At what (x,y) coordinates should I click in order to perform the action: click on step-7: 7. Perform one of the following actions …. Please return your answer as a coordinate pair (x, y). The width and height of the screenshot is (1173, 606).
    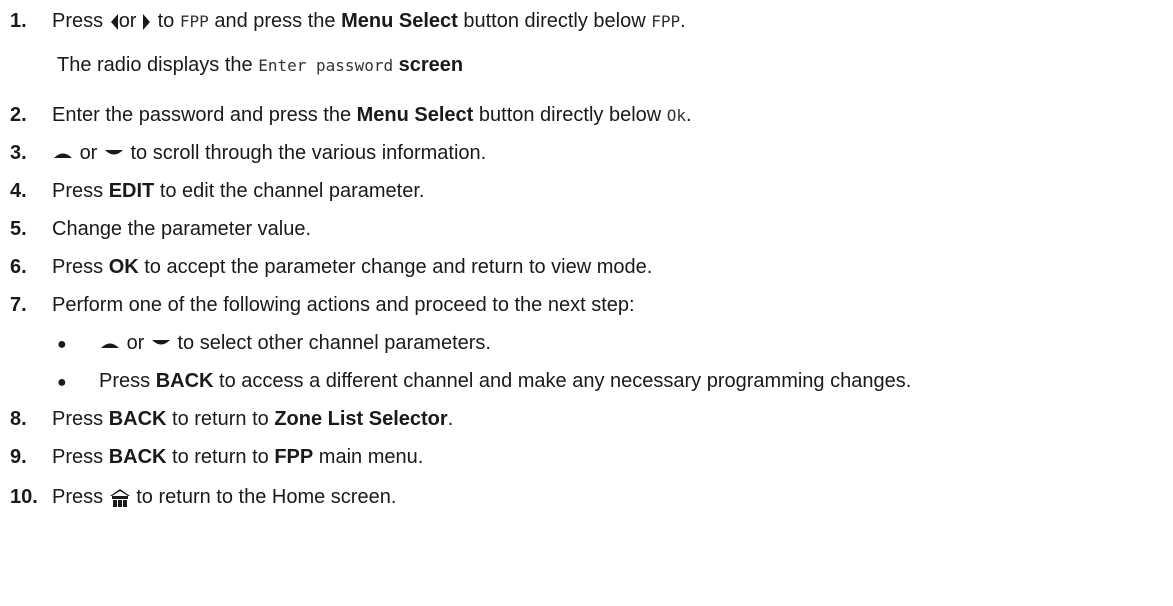
    Looking at the image, I should click on (317, 305).